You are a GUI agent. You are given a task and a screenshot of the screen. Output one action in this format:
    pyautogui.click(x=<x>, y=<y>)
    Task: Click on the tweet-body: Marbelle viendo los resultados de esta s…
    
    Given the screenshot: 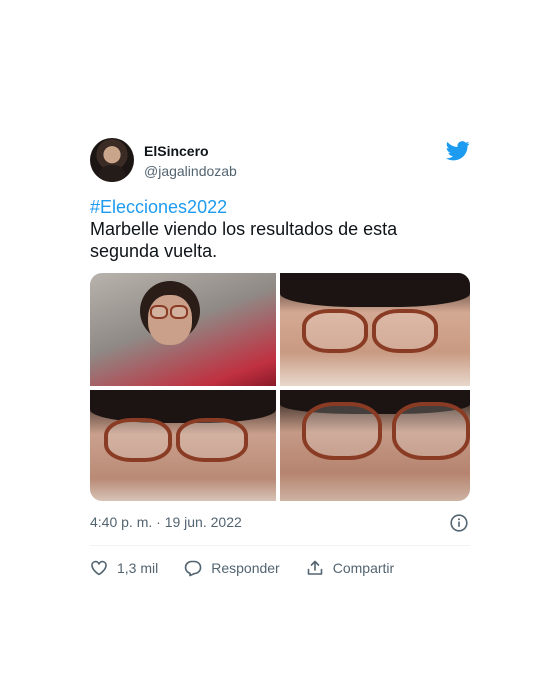 What is the action you would take?
    pyautogui.click(x=244, y=240)
    